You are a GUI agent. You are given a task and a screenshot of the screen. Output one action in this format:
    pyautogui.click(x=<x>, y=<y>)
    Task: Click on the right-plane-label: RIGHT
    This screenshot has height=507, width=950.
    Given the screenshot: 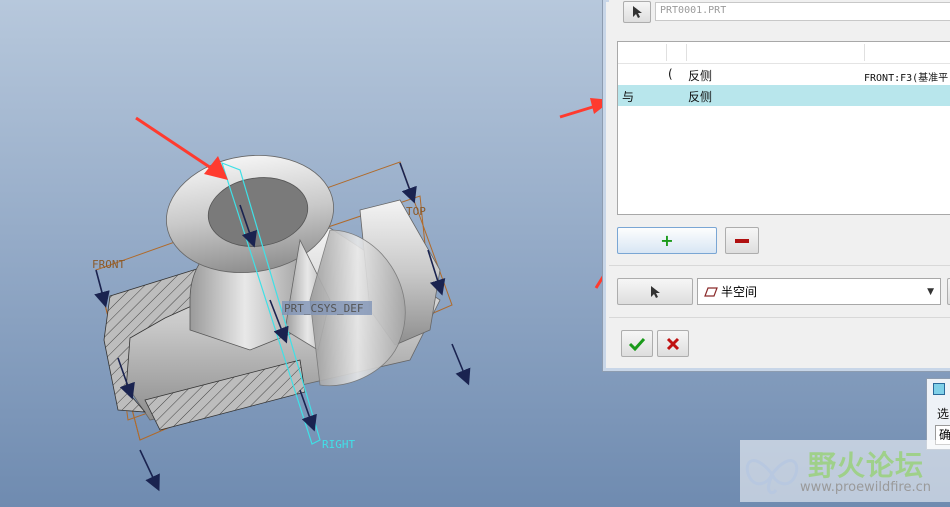 What is the action you would take?
    pyautogui.click(x=338, y=444)
    